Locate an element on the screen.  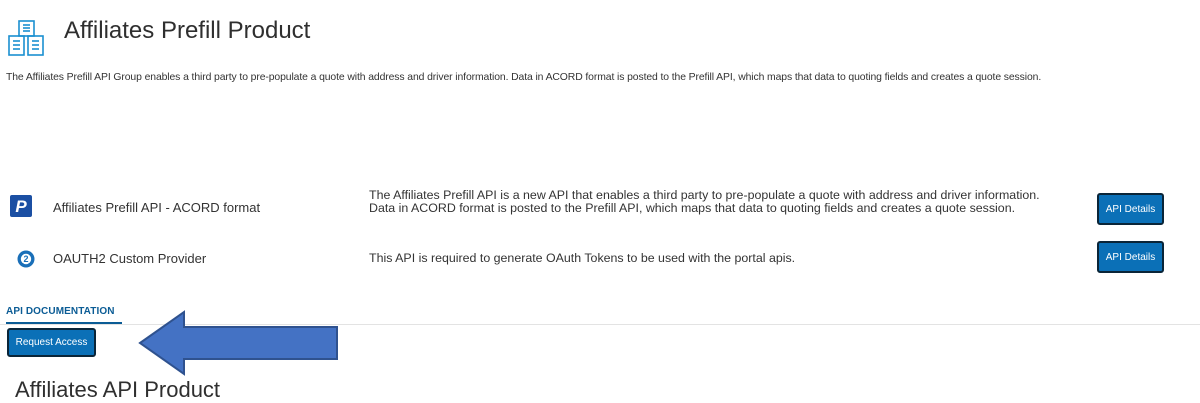
api-name: Affiliates Prefill API - ACORD format is located at coordinates (156, 207).